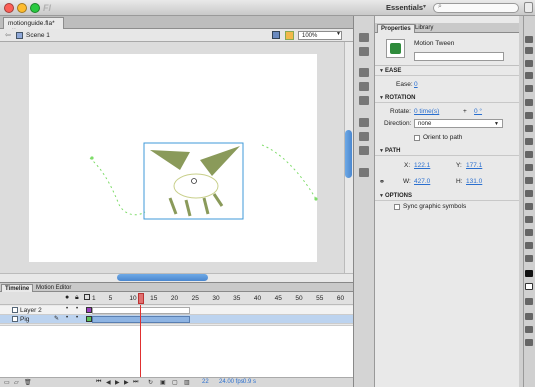 The width and height of the screenshot is (535, 387). Describe the element at coordinates (163, 382) in the screenshot. I see `onion-skin-icon: ▣` at that location.